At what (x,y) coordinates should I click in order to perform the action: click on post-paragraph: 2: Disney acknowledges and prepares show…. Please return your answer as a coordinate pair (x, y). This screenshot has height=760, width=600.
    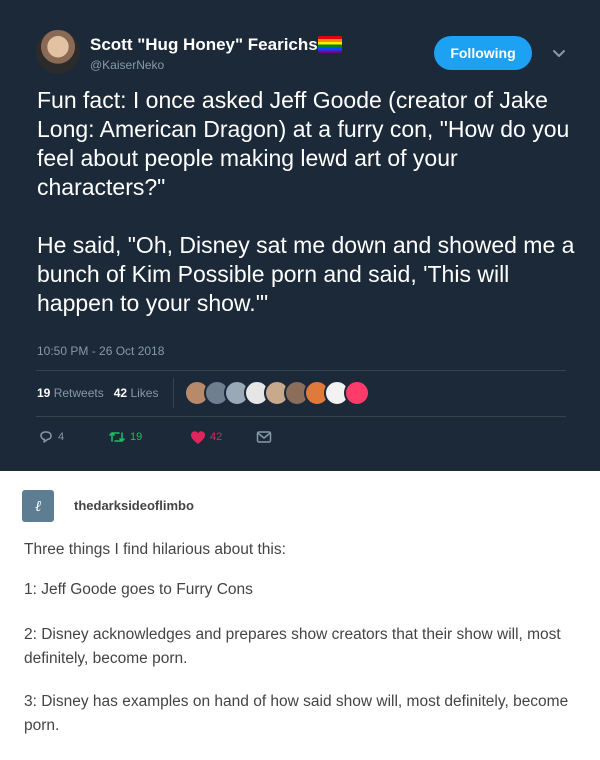
    Looking at the image, I should click on (292, 646).